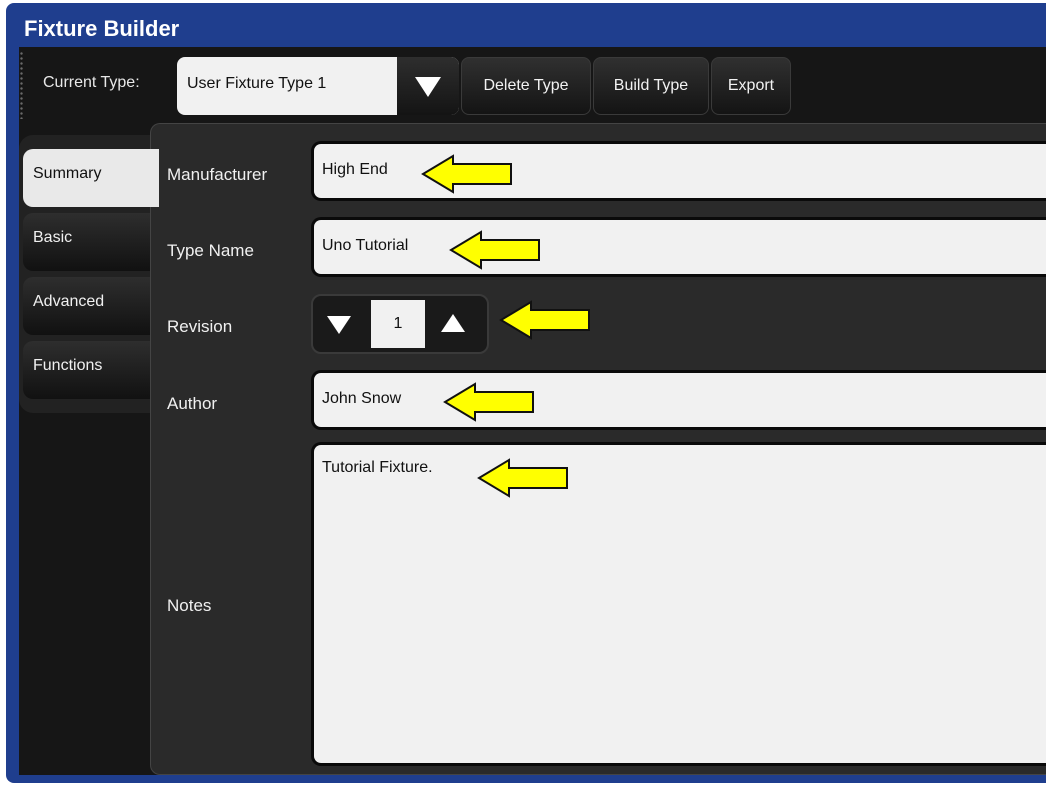 This screenshot has width=1046, height=785. What do you see at coordinates (53, 237) in the screenshot?
I see `tab-label: Basic` at bounding box center [53, 237].